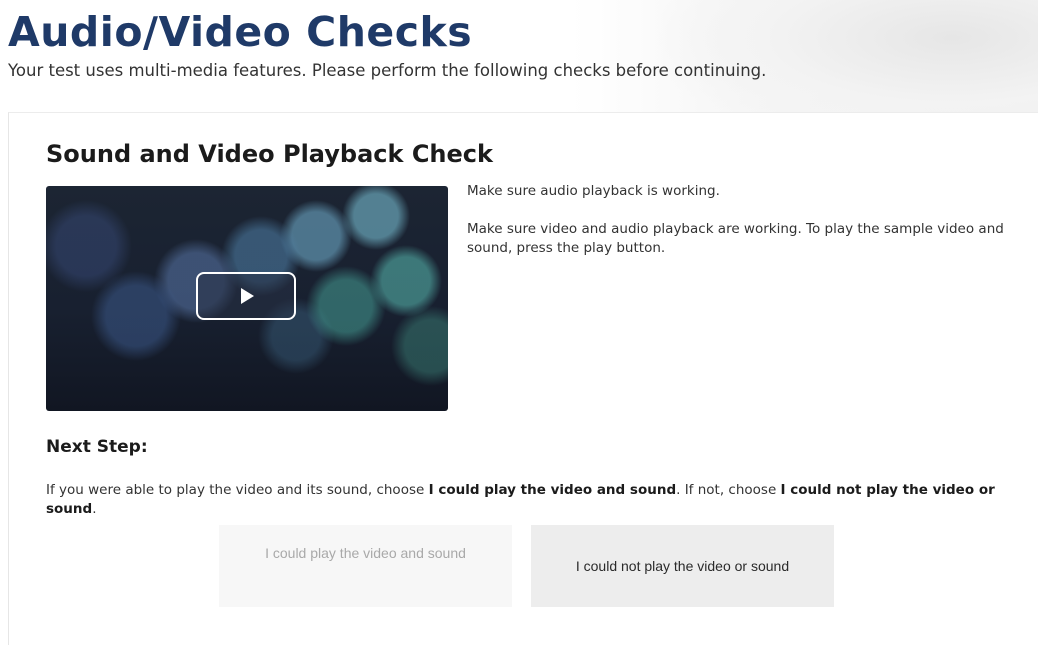 The image size is (1038, 645). Describe the element at coordinates (269, 154) in the screenshot. I see `section-title: Sound and Video Playback Check` at that location.